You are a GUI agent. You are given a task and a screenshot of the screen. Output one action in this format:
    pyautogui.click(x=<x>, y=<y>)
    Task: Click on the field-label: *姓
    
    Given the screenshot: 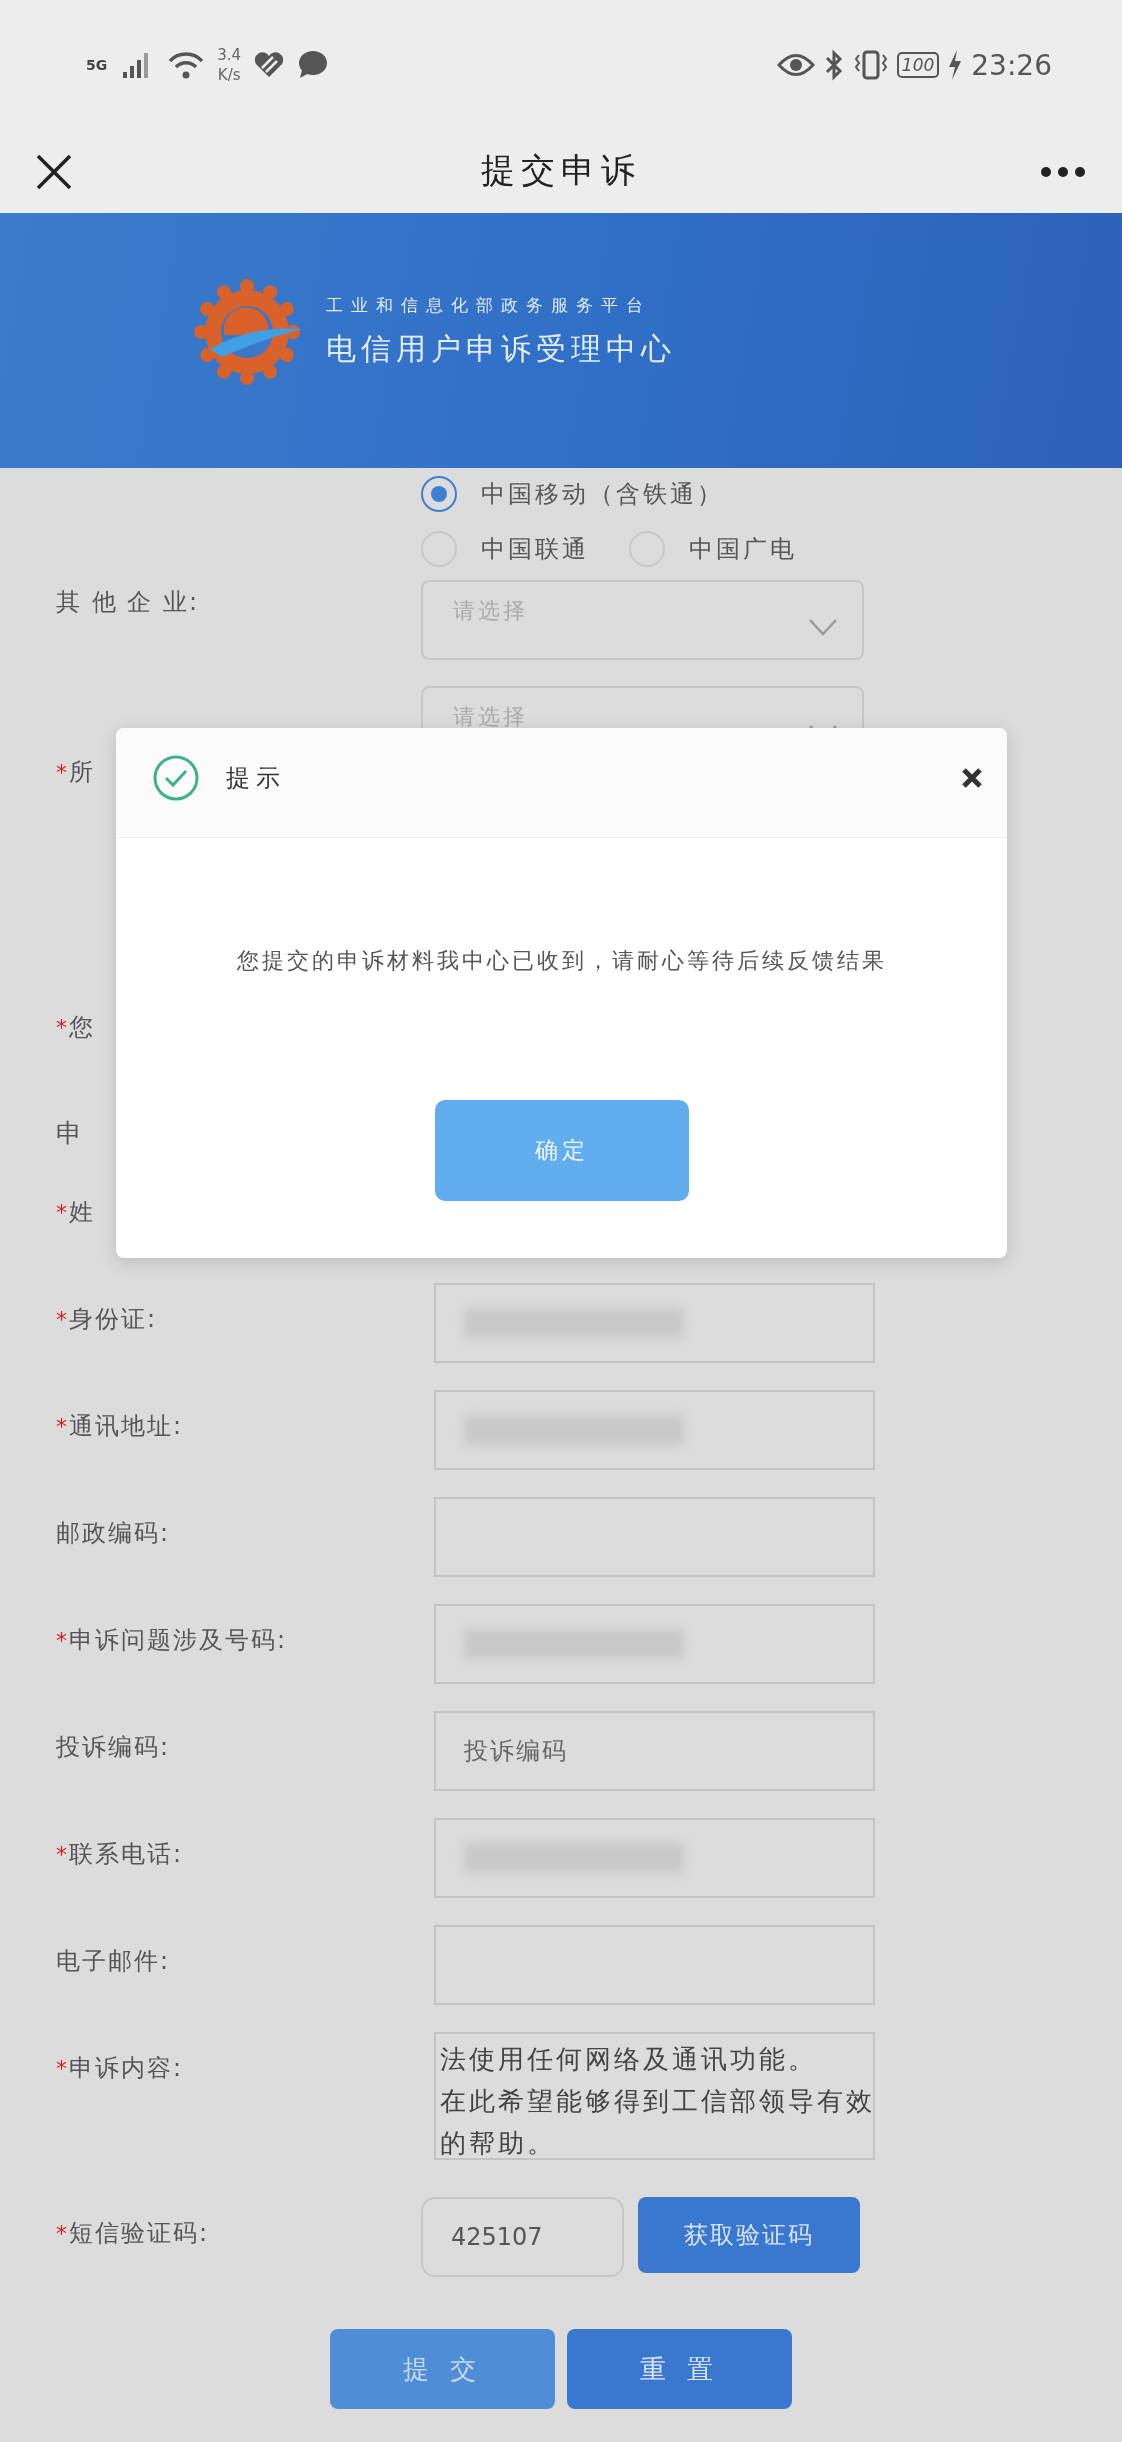 What is the action you would take?
    pyautogui.click(x=75, y=1212)
    